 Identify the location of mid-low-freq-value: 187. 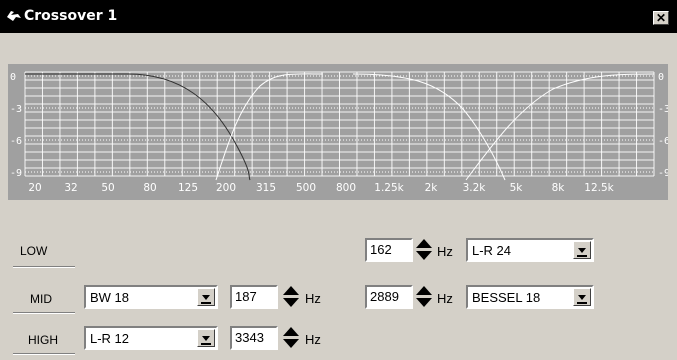
(246, 296).